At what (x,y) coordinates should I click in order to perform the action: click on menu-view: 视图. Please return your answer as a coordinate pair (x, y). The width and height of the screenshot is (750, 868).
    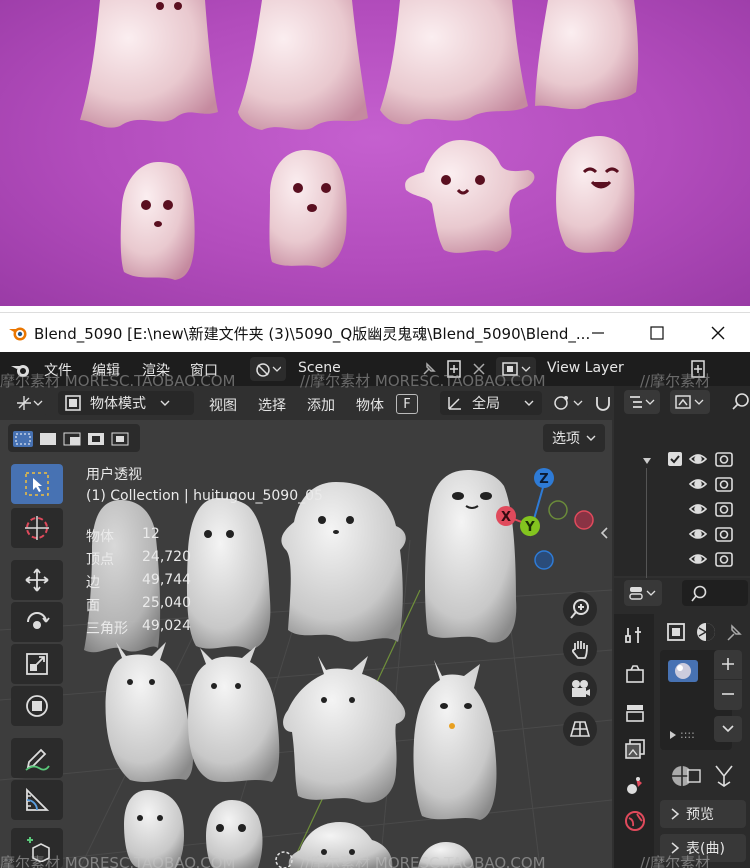
    Looking at the image, I should click on (223, 405).